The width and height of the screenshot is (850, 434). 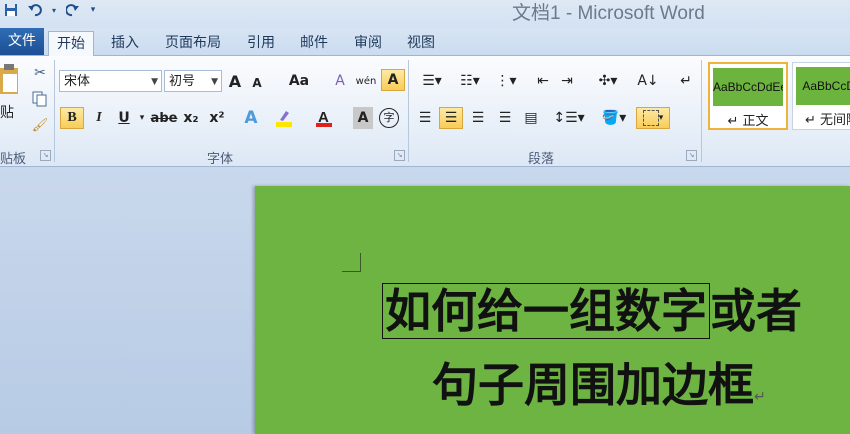 I want to click on tab-references: 引用, so click(x=261, y=43).